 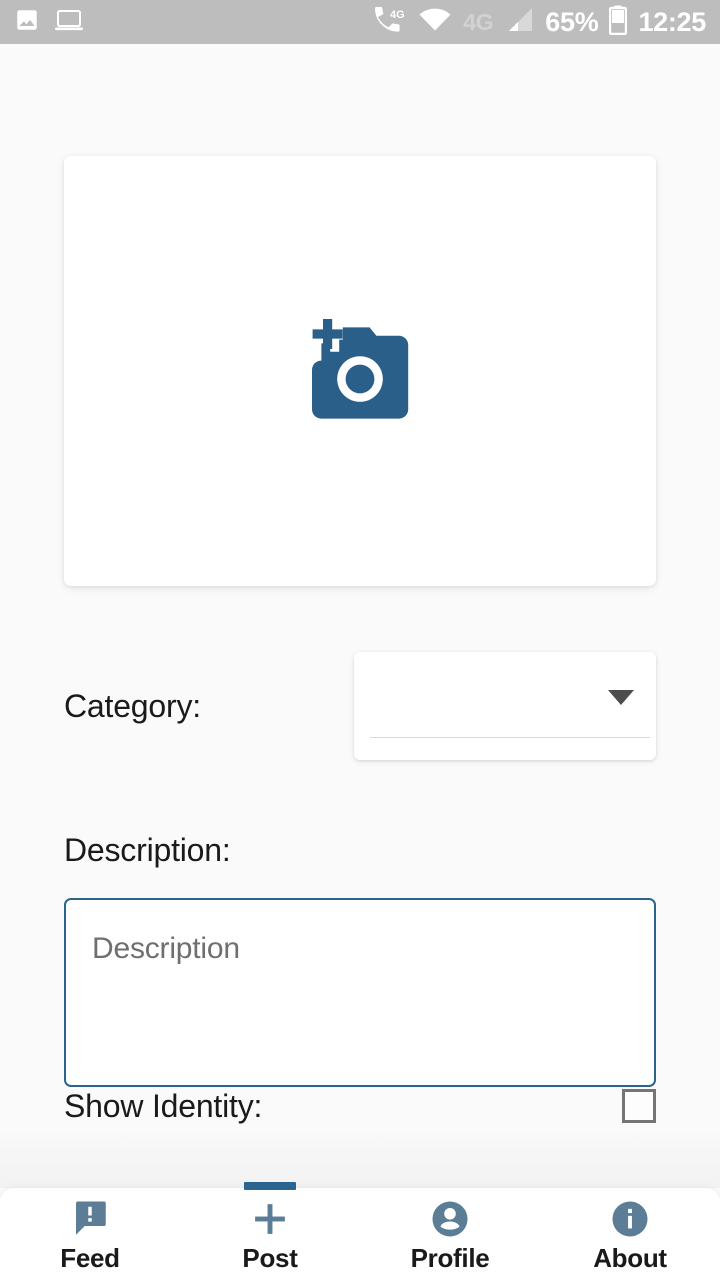 What do you see at coordinates (360, 1106) in the screenshot?
I see `show-identity-row: Show Identity:` at bounding box center [360, 1106].